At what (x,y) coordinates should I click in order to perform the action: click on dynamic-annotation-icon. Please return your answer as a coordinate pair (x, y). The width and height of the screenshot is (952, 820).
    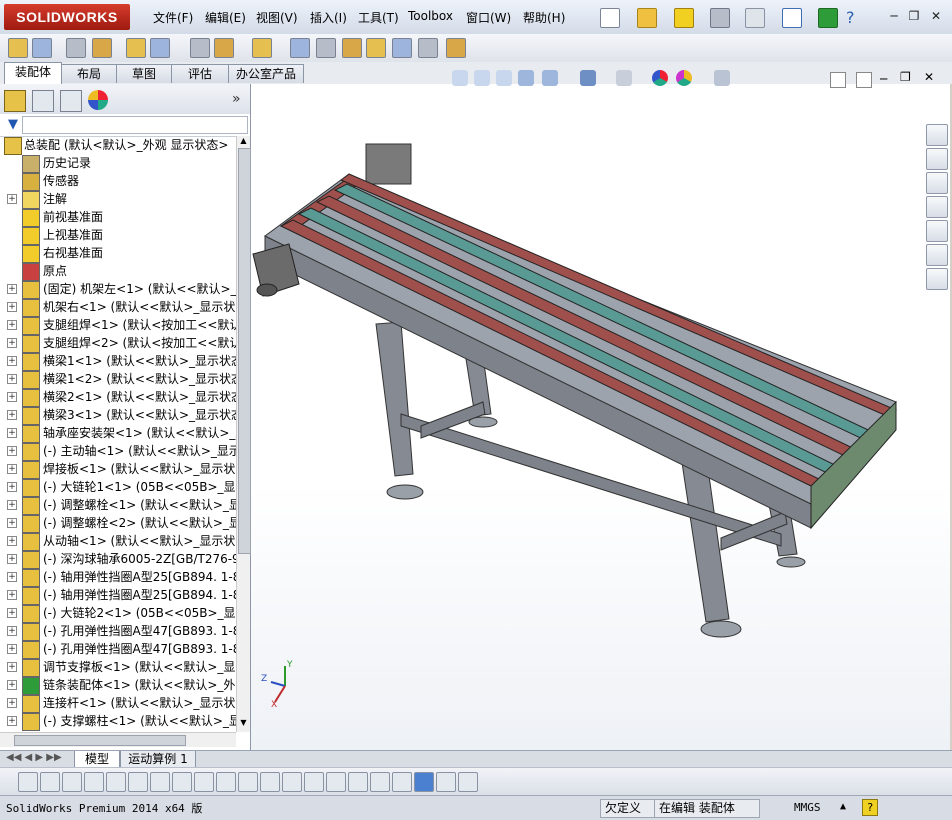
    Looking at the image, I should click on (550, 78).